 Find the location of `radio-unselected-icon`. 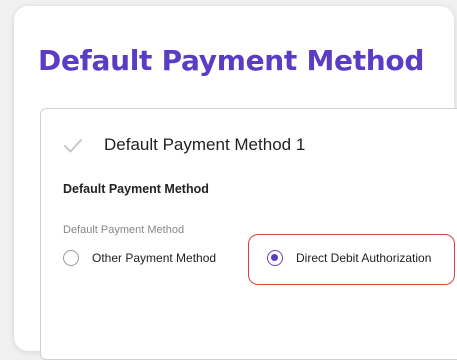

radio-unselected-icon is located at coordinates (71, 258).